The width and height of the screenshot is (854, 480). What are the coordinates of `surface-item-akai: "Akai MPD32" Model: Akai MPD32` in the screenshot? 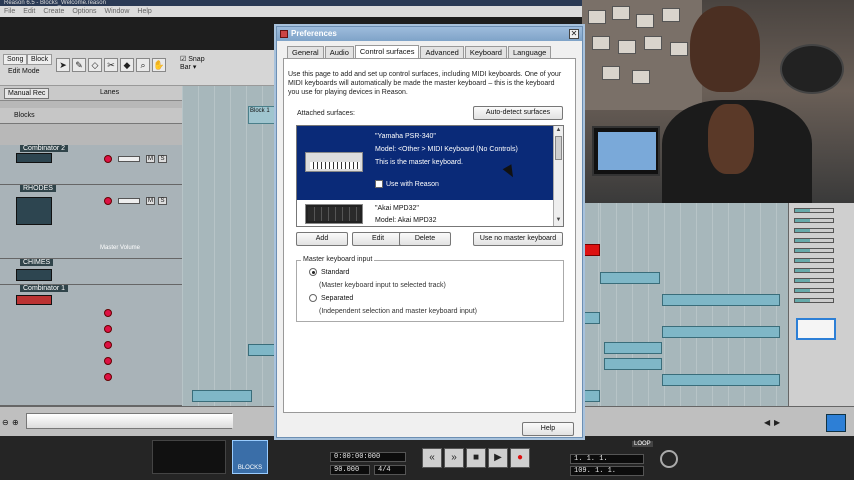 It's located at (425, 213).